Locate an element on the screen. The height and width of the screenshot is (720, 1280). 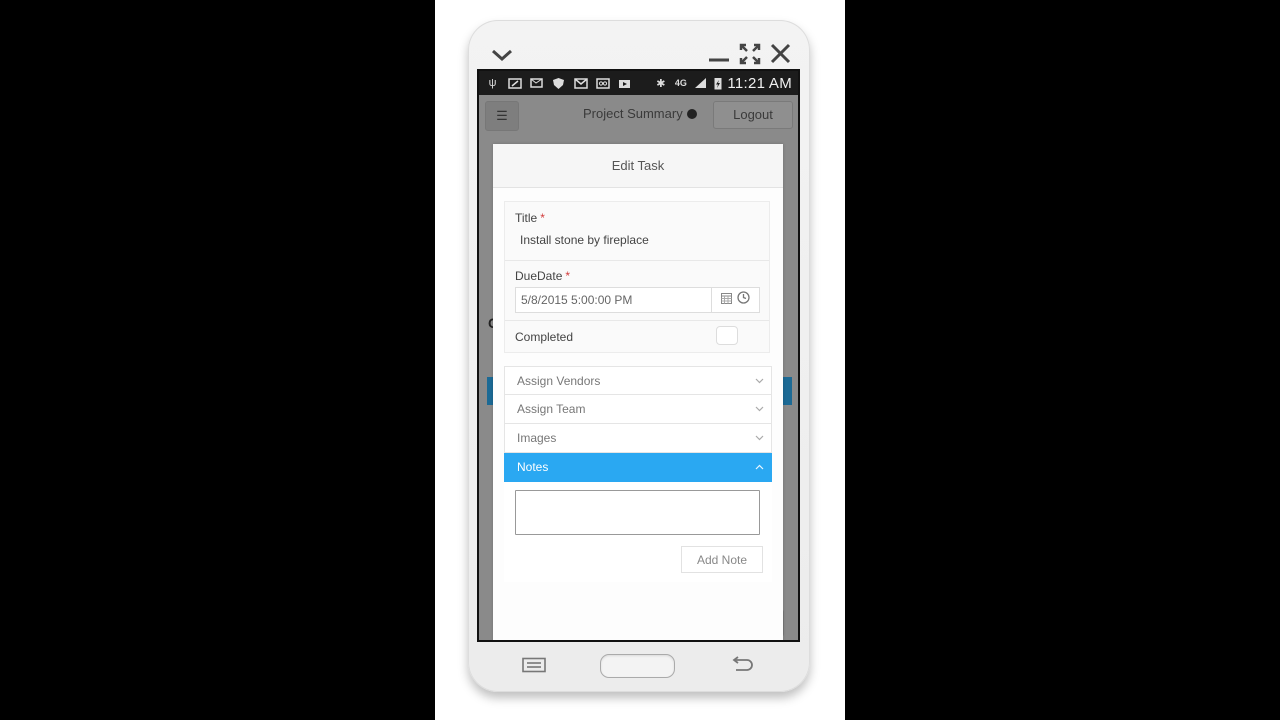
task-accordion: Assign Vendors Assign Team Images Notes is located at coordinates (638, 474).